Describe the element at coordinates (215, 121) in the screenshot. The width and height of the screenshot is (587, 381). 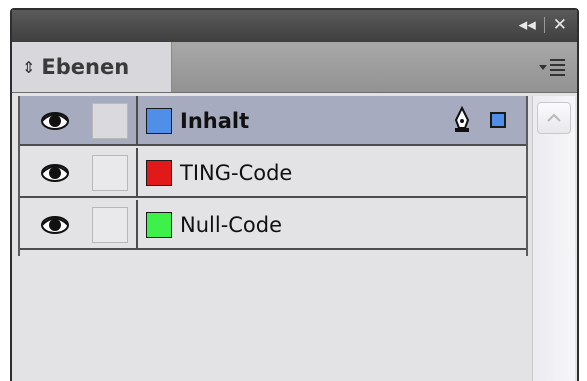
I see `layer-name: Inhalt` at that location.